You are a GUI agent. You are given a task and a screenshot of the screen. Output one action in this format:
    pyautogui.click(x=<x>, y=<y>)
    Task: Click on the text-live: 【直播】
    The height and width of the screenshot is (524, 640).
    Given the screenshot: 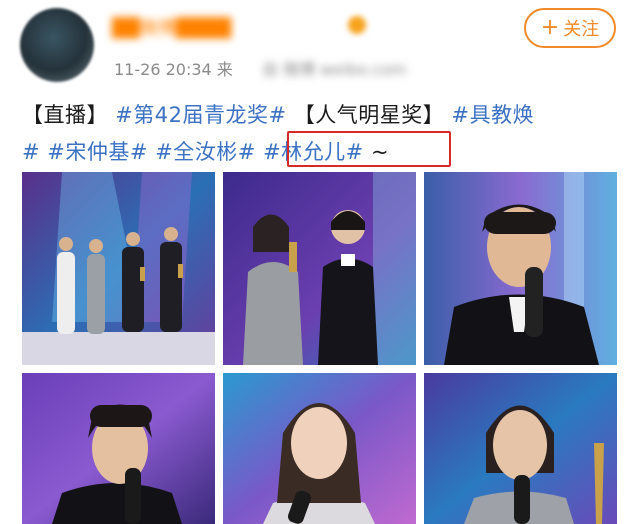 What is the action you would take?
    pyautogui.click(x=65, y=115)
    